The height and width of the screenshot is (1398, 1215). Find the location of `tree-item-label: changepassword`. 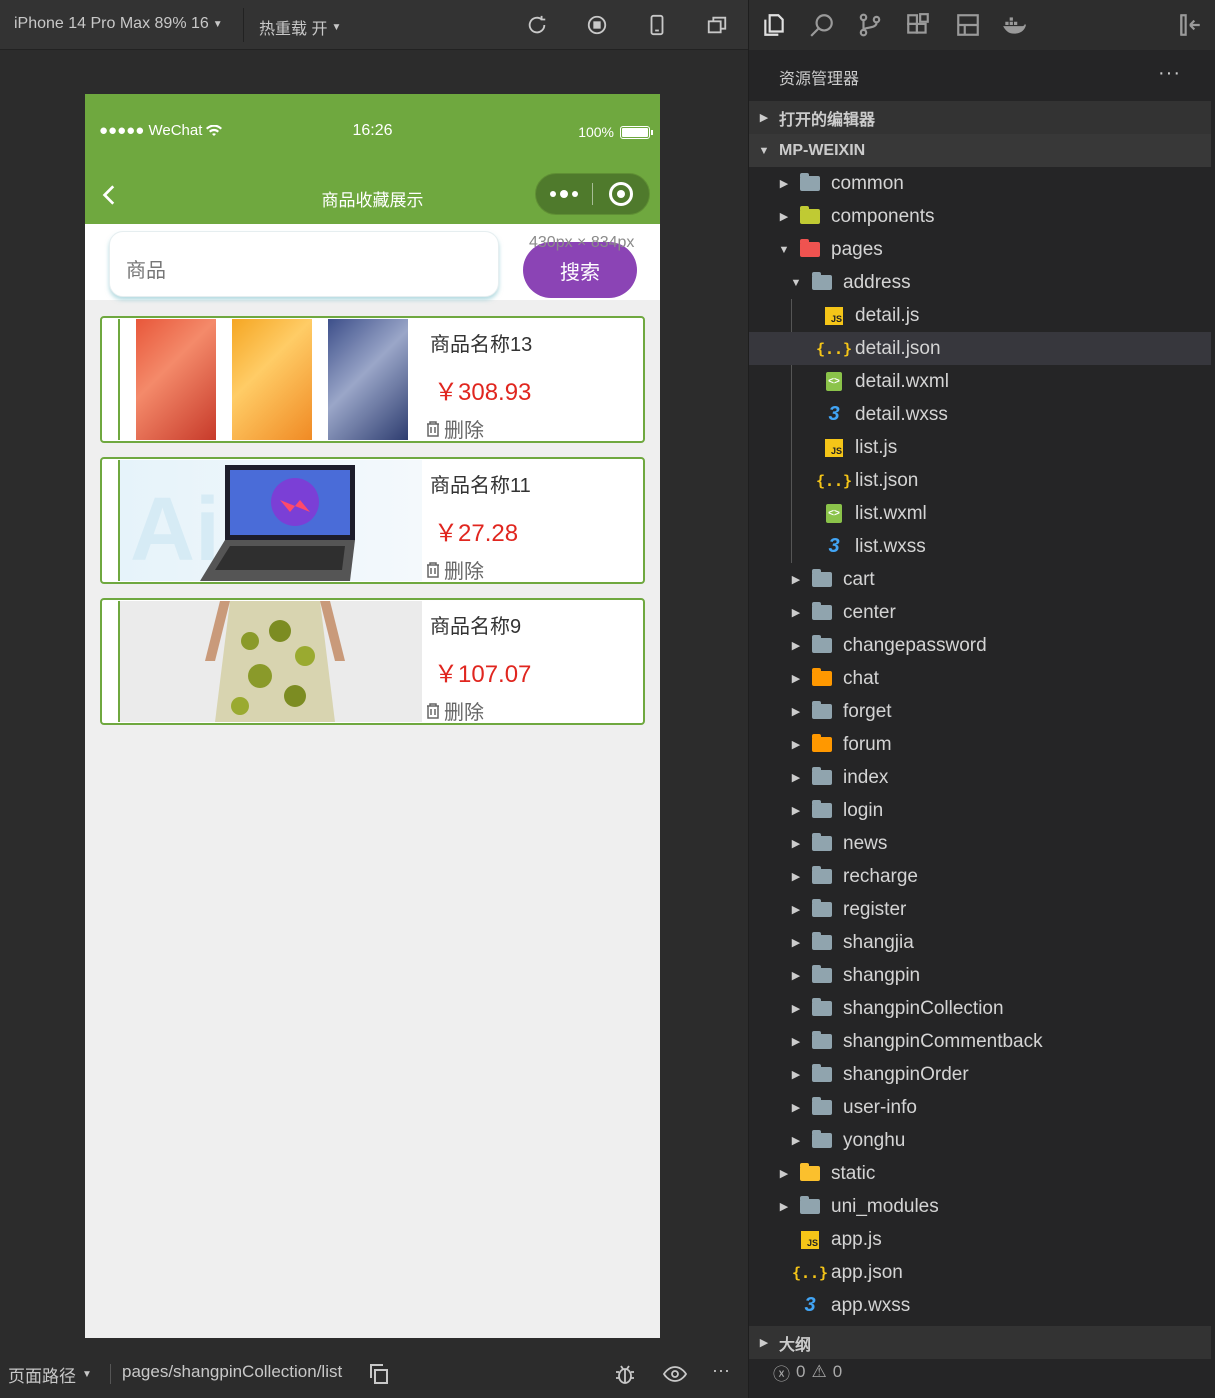

tree-item-label: changepassword is located at coordinates (915, 645).